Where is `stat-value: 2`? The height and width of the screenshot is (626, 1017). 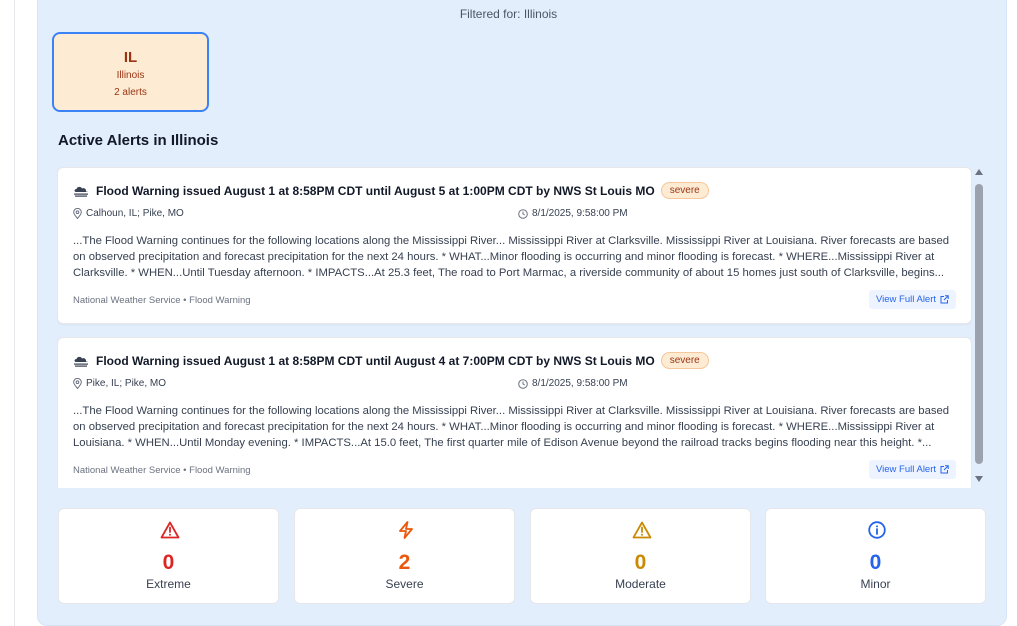
stat-value: 2 is located at coordinates (404, 562).